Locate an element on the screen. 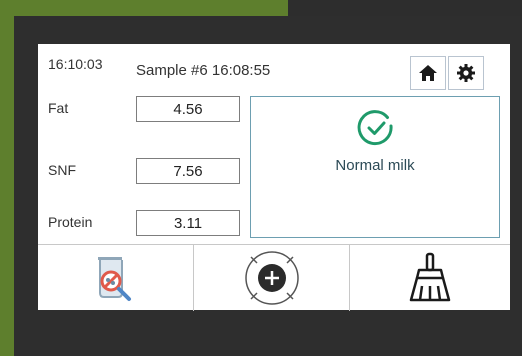  gear-icon is located at coordinates (466, 73).